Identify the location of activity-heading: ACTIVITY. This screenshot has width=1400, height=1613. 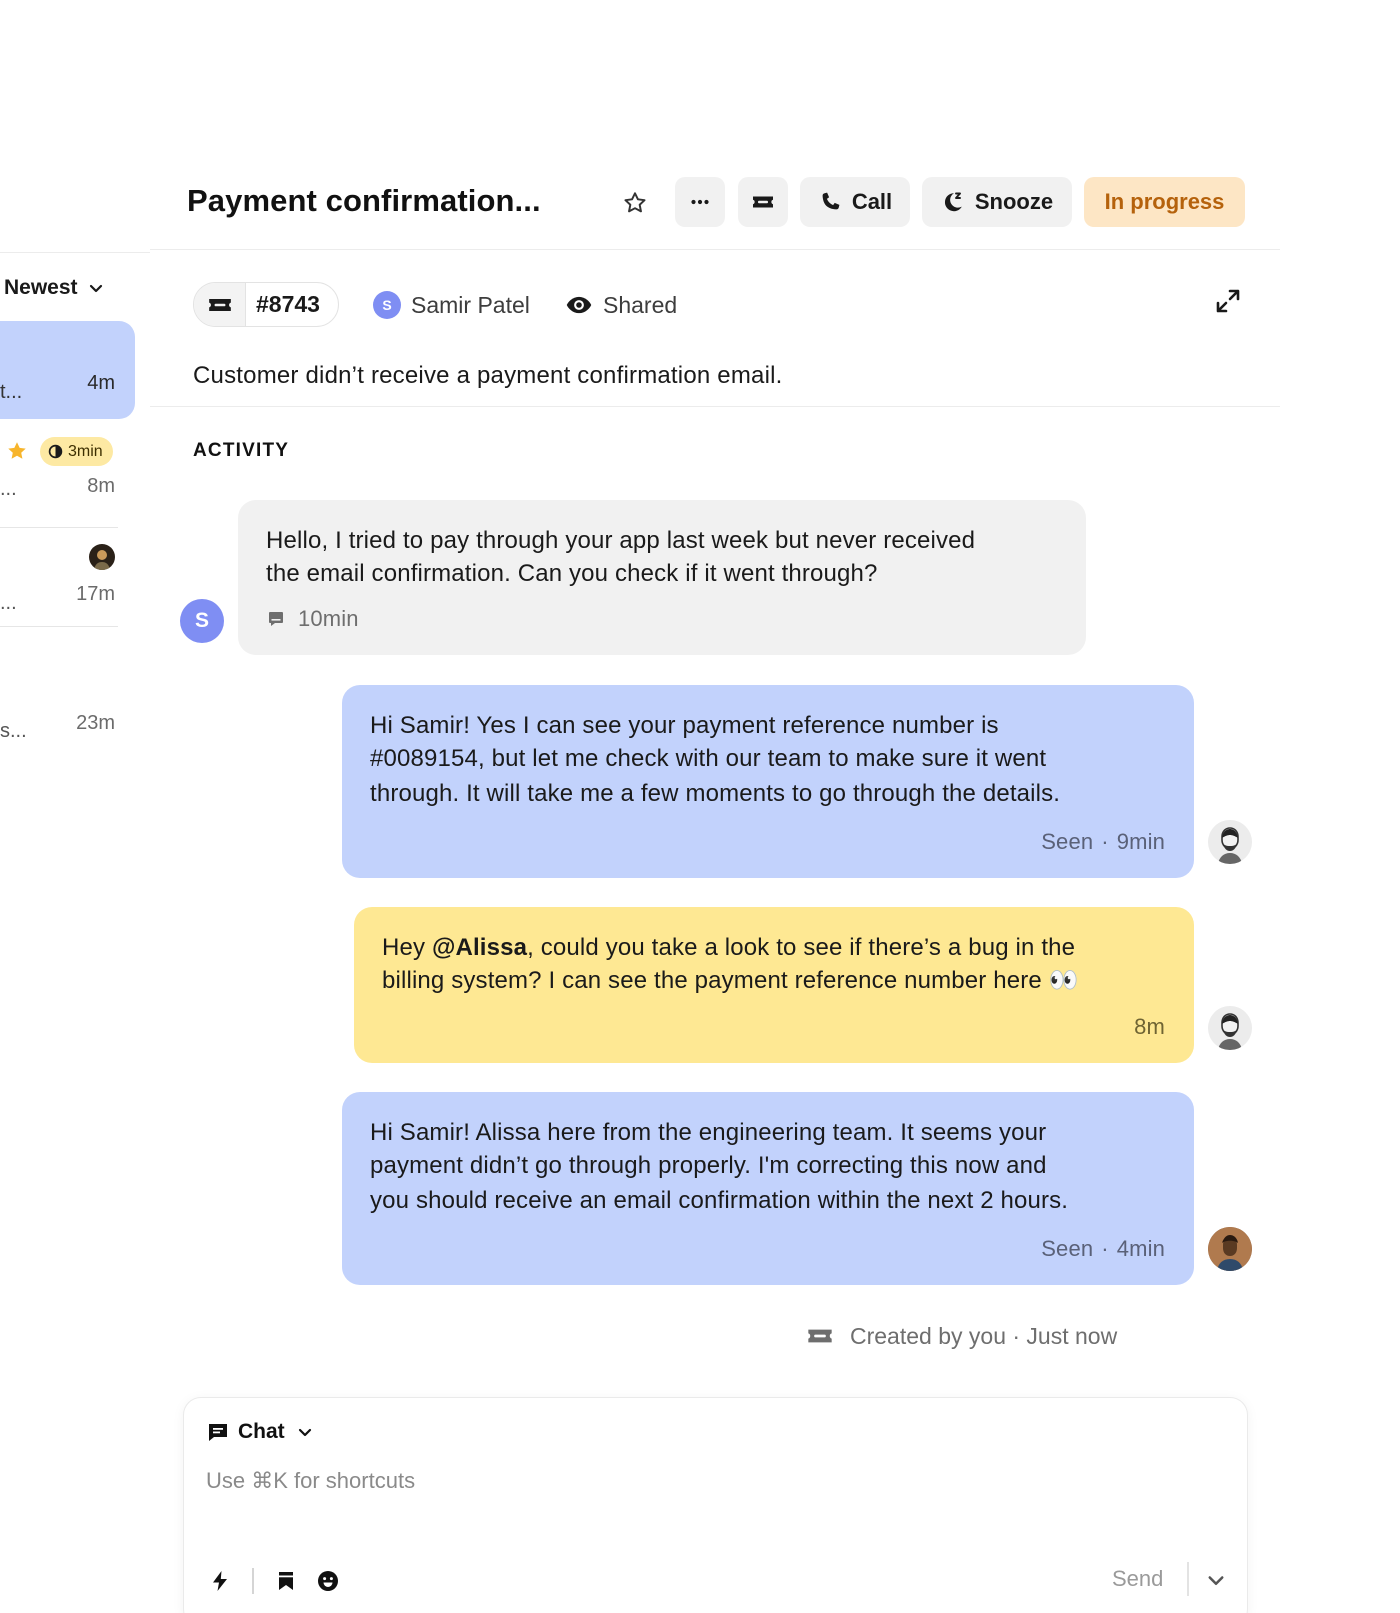
(241, 450).